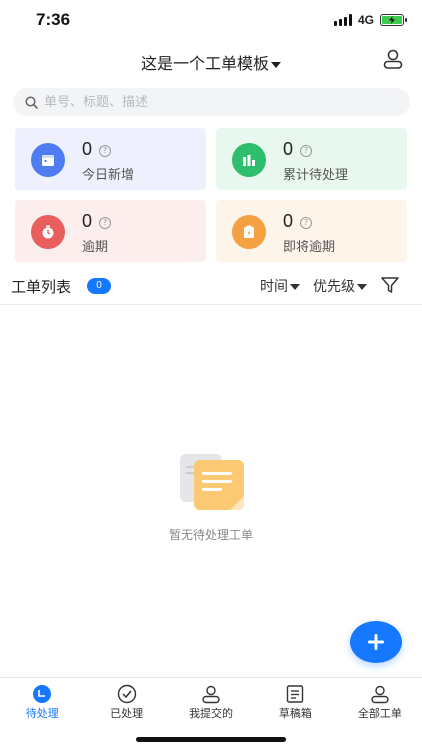 The height and width of the screenshot is (750, 422). I want to click on tab-processed: 已处理, so click(126, 700).